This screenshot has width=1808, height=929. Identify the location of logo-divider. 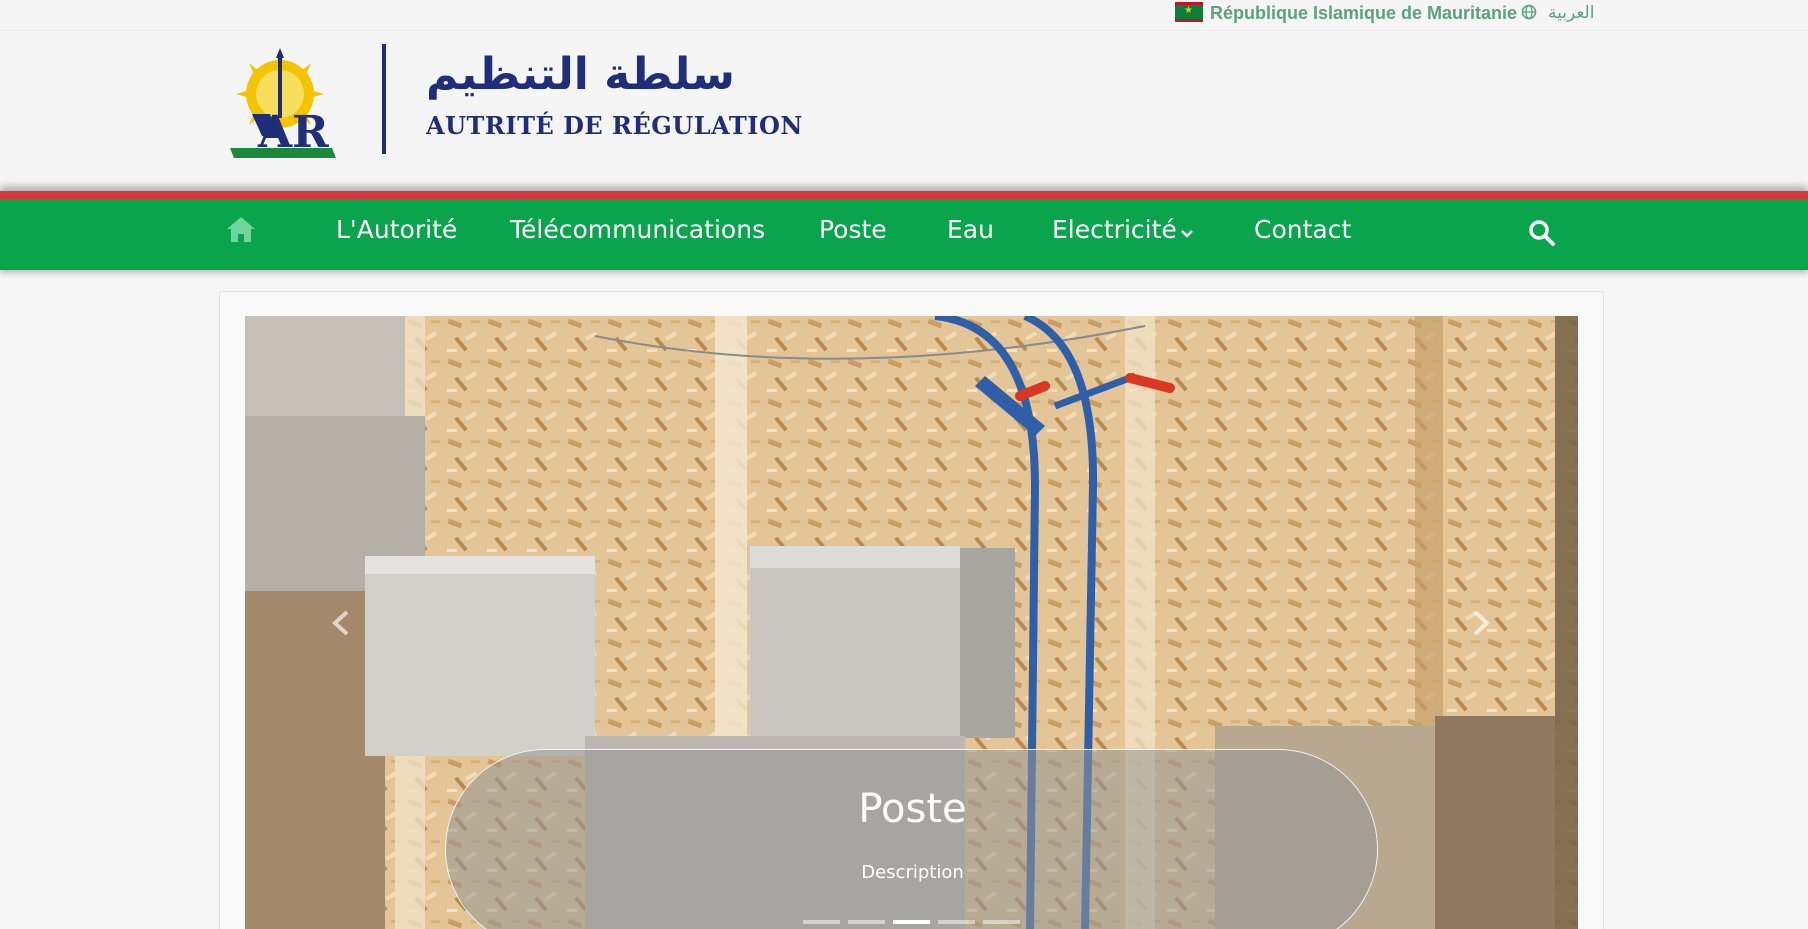
(384, 99).